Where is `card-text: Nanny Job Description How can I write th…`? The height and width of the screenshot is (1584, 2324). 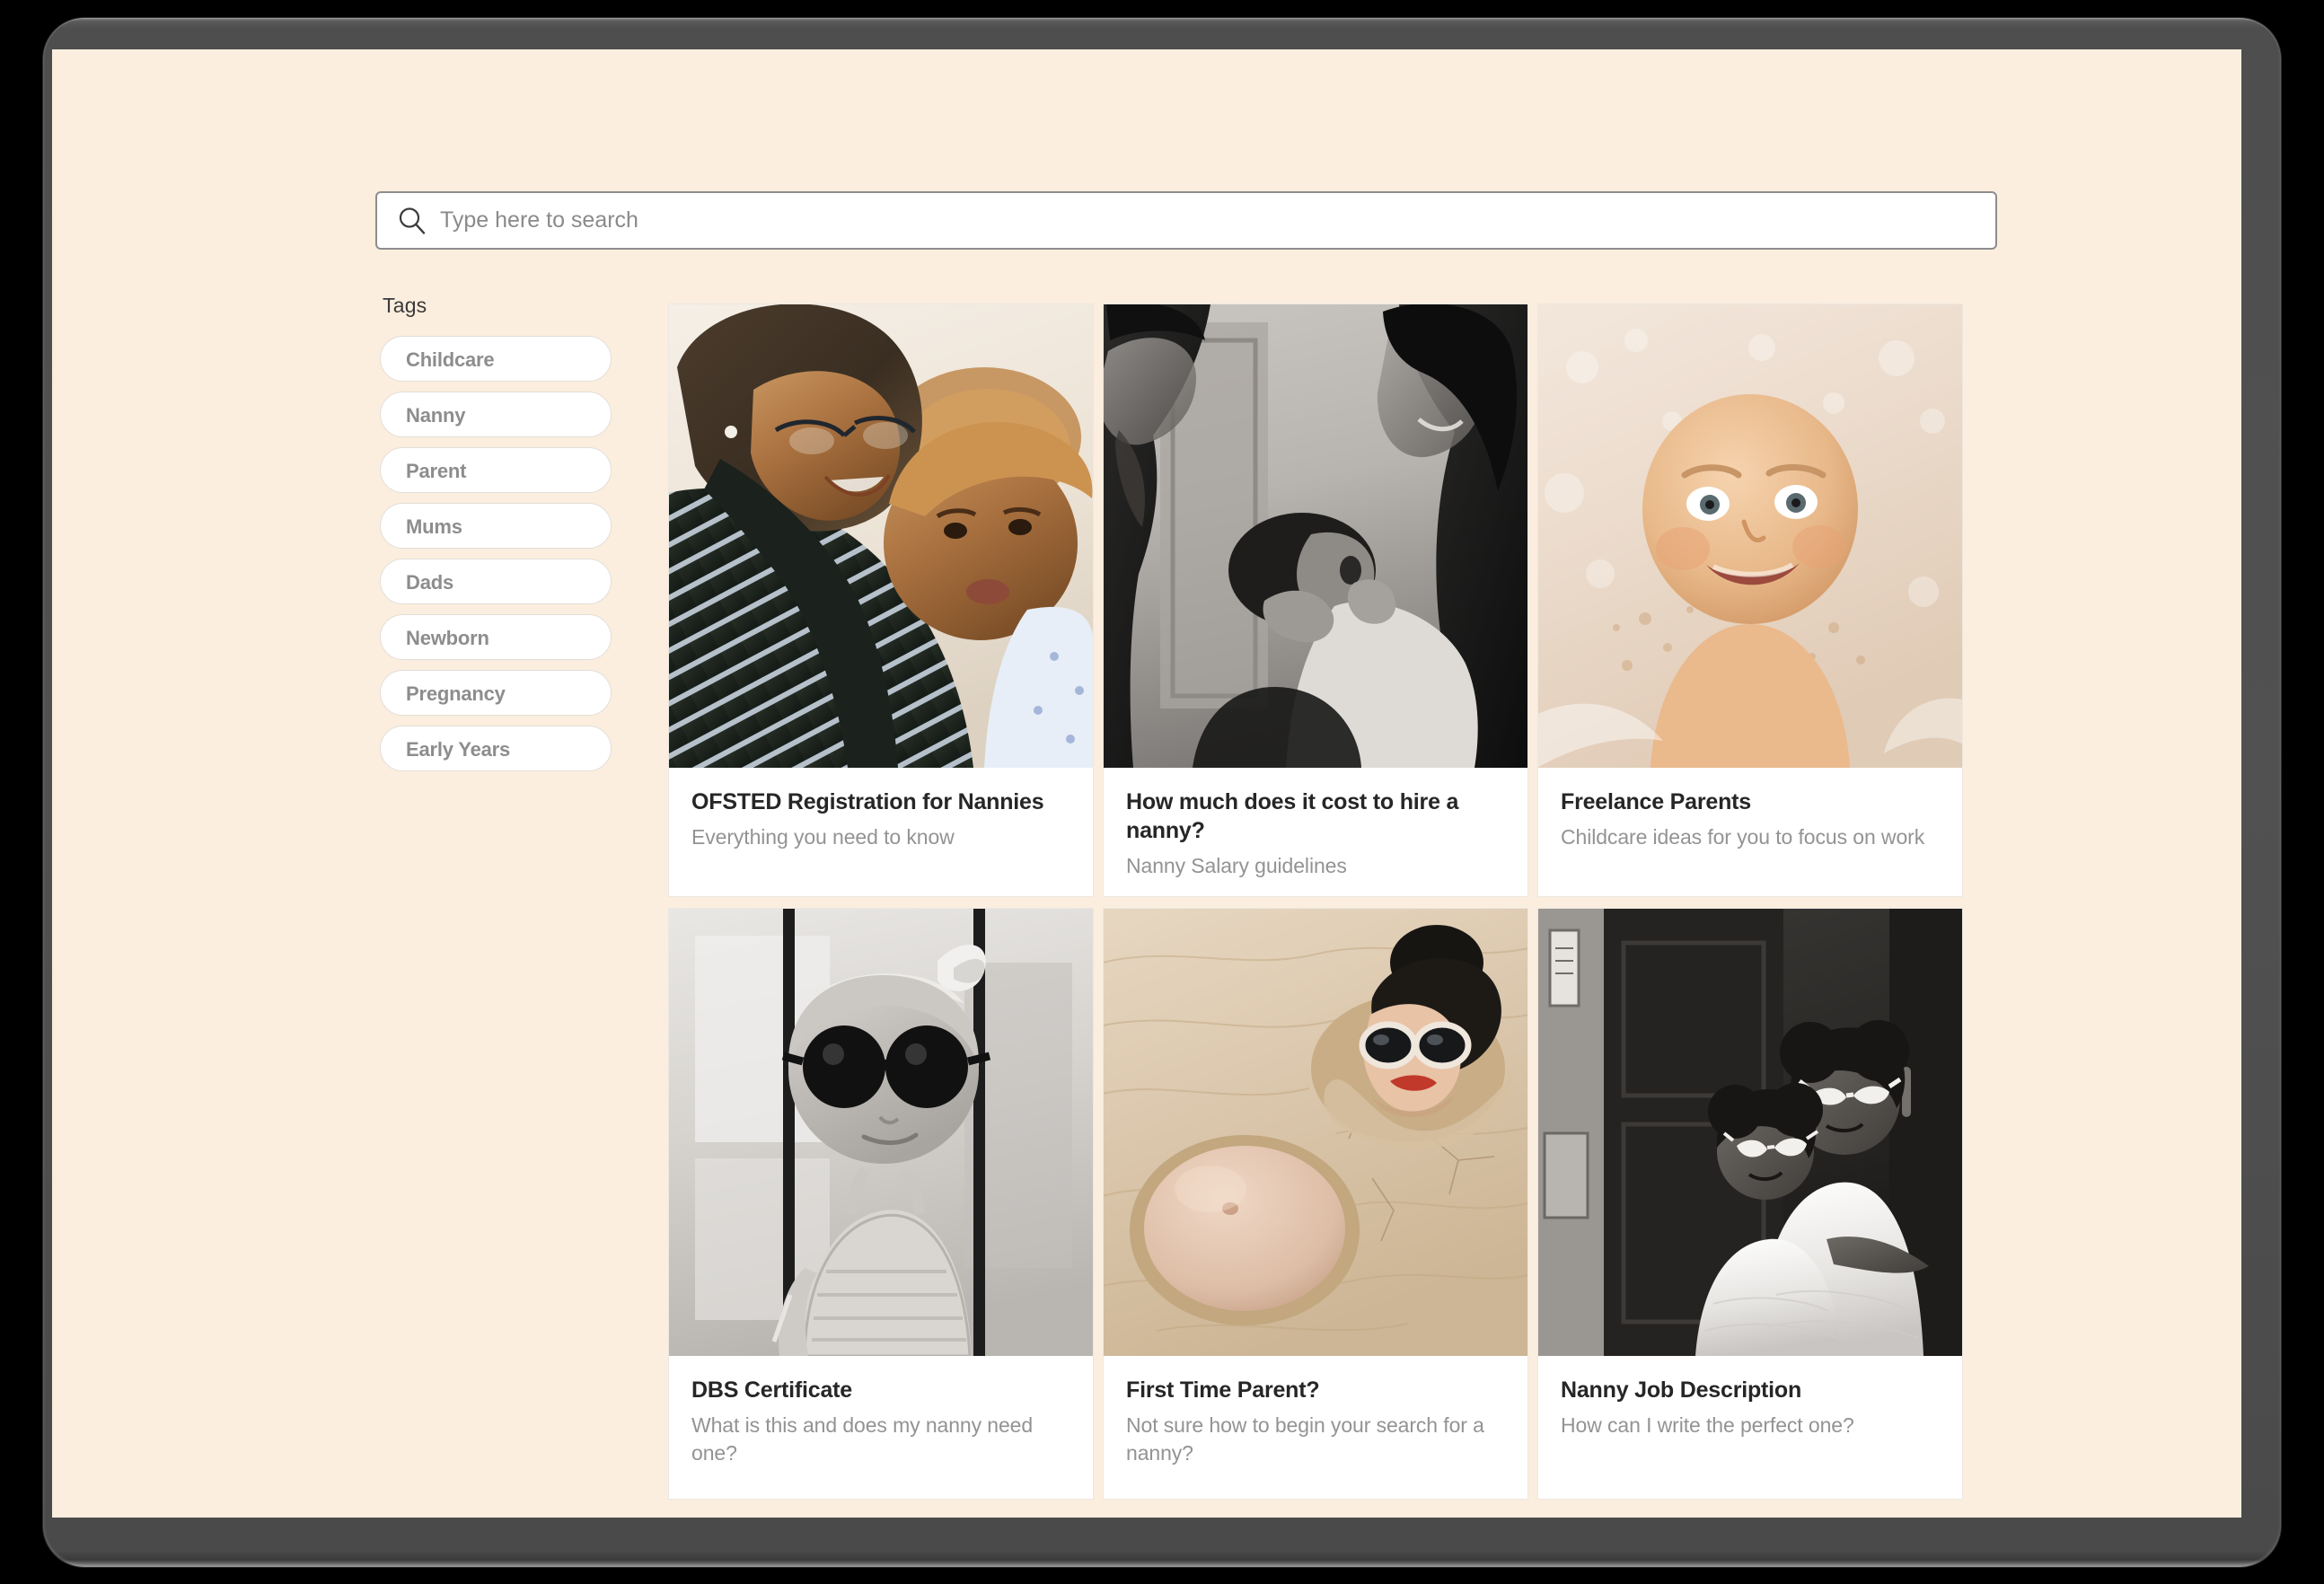
card-text: Nanny Job Description How can I write th… is located at coordinates (1750, 1427).